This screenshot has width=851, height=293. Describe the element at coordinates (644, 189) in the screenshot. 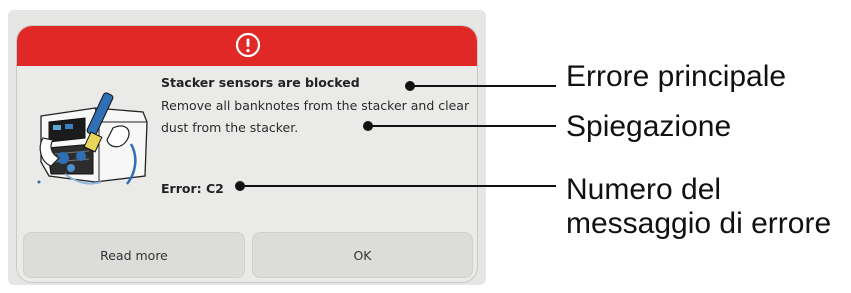

I see `label-error-number-line1: Numero del` at that location.